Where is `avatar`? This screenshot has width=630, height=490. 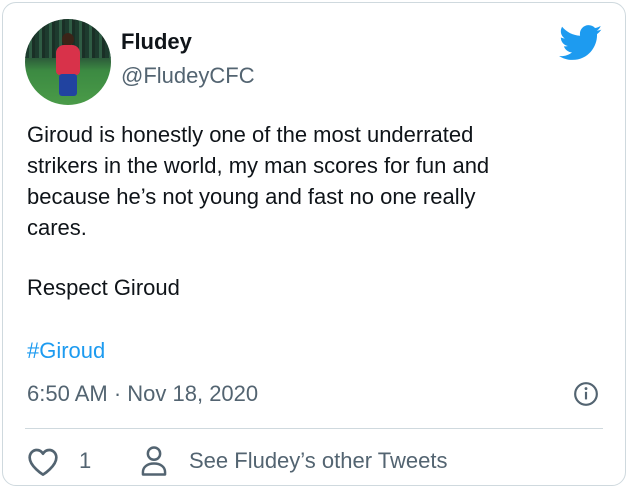
avatar is located at coordinates (68, 62).